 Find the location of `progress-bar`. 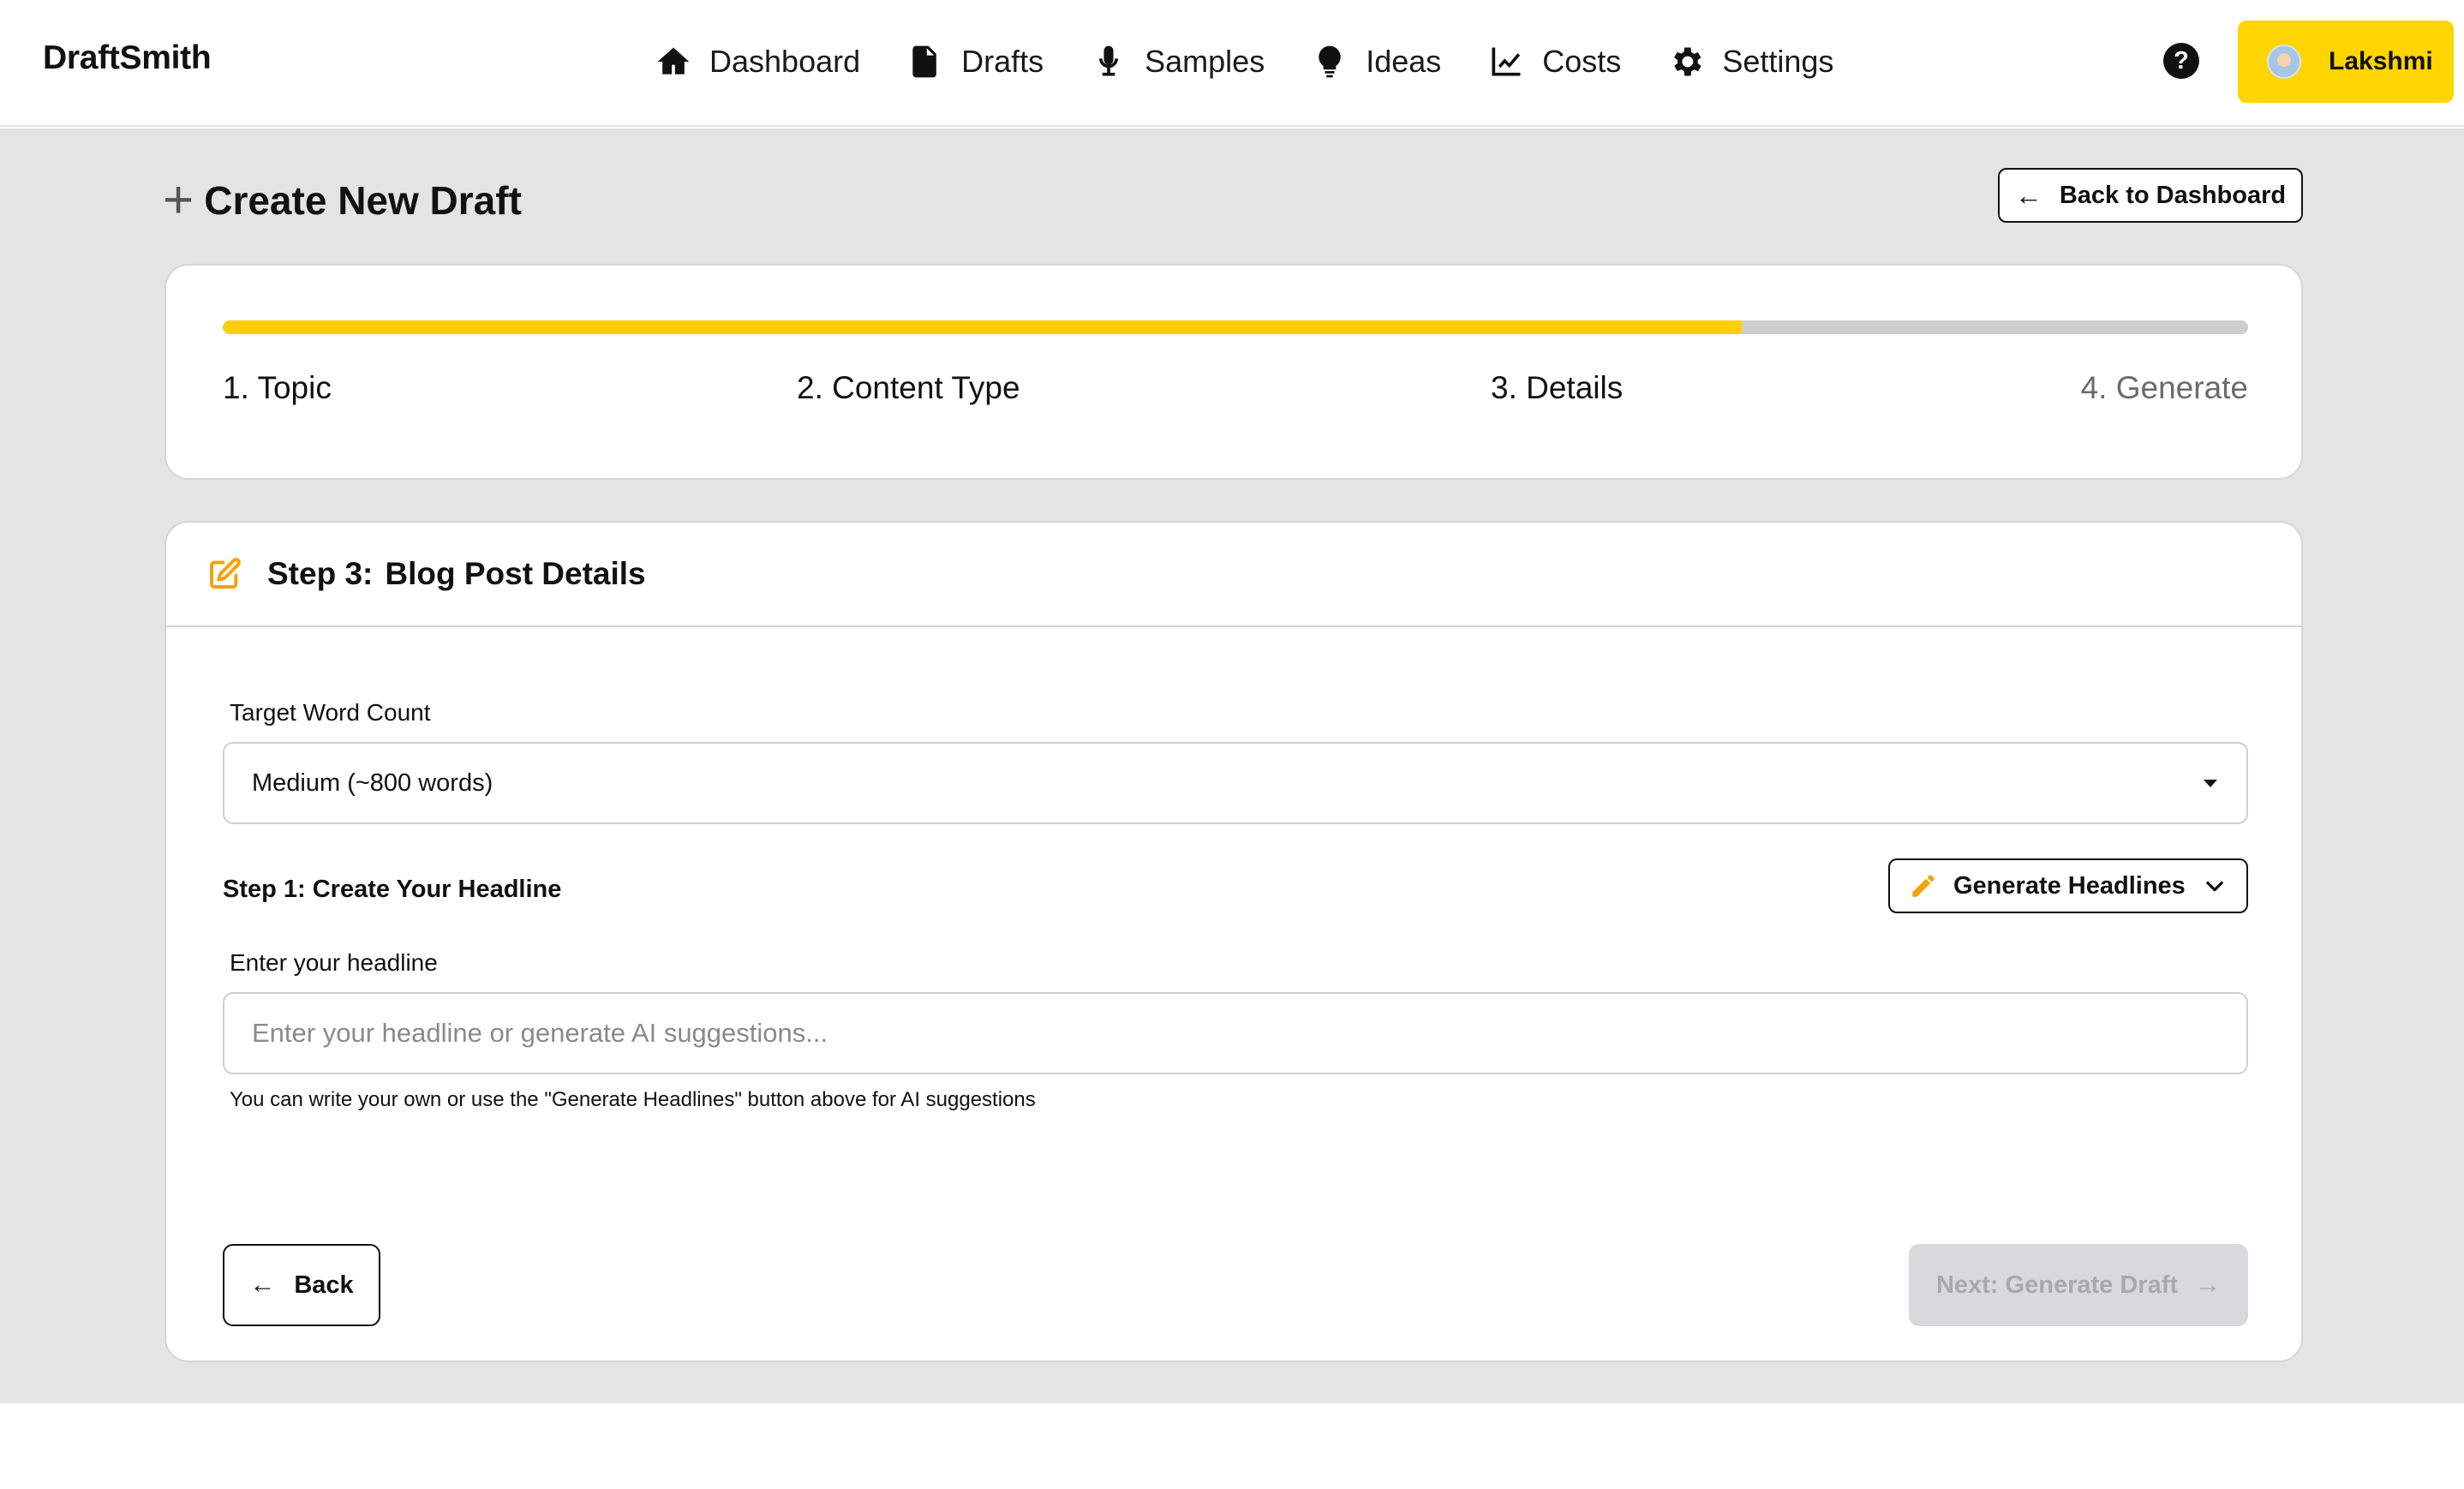

progress-bar is located at coordinates (1235, 327).